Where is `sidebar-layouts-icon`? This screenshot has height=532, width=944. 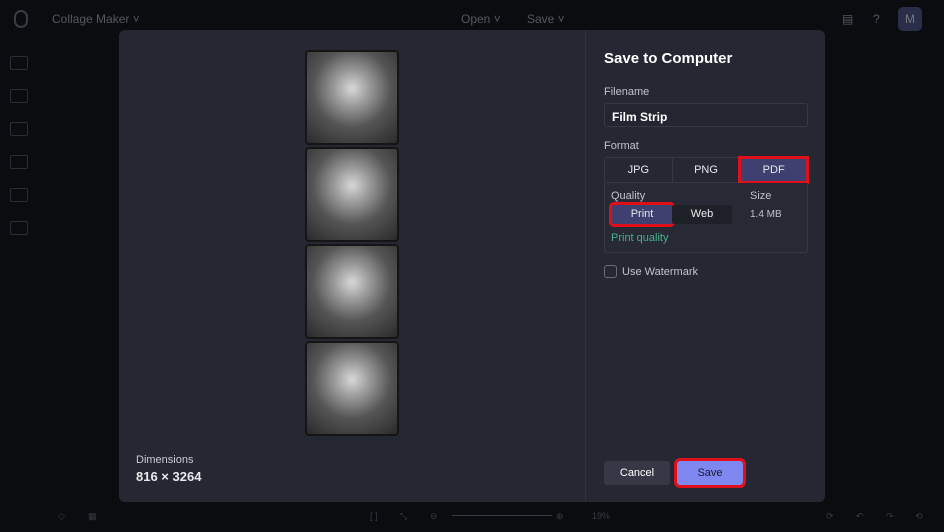 sidebar-layouts-icon is located at coordinates (19, 63).